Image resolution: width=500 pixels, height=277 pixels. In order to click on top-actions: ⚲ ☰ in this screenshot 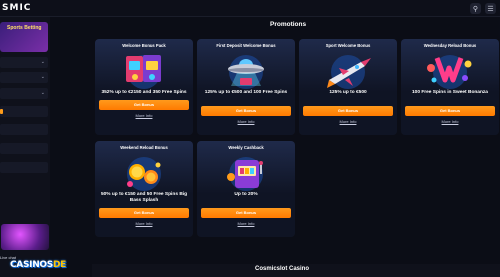, I will do `click(483, 8)`.